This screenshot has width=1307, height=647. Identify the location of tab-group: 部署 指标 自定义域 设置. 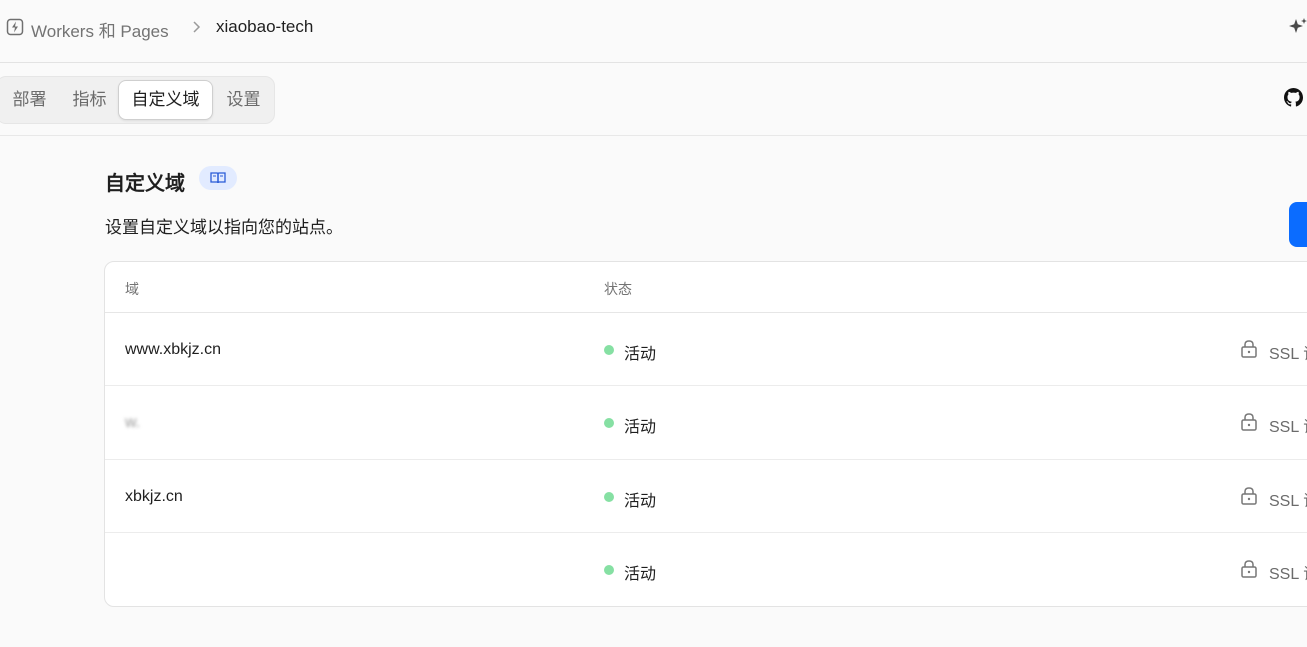
(137, 100).